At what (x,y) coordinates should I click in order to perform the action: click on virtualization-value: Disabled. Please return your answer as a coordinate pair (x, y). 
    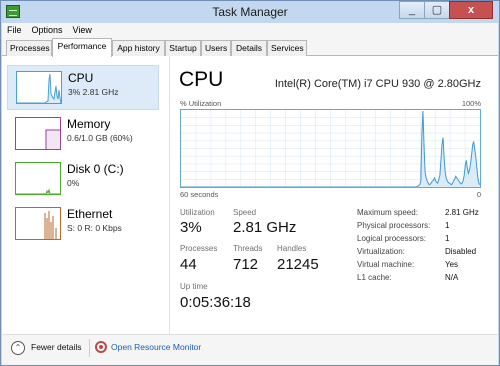
    Looking at the image, I should click on (461, 251).